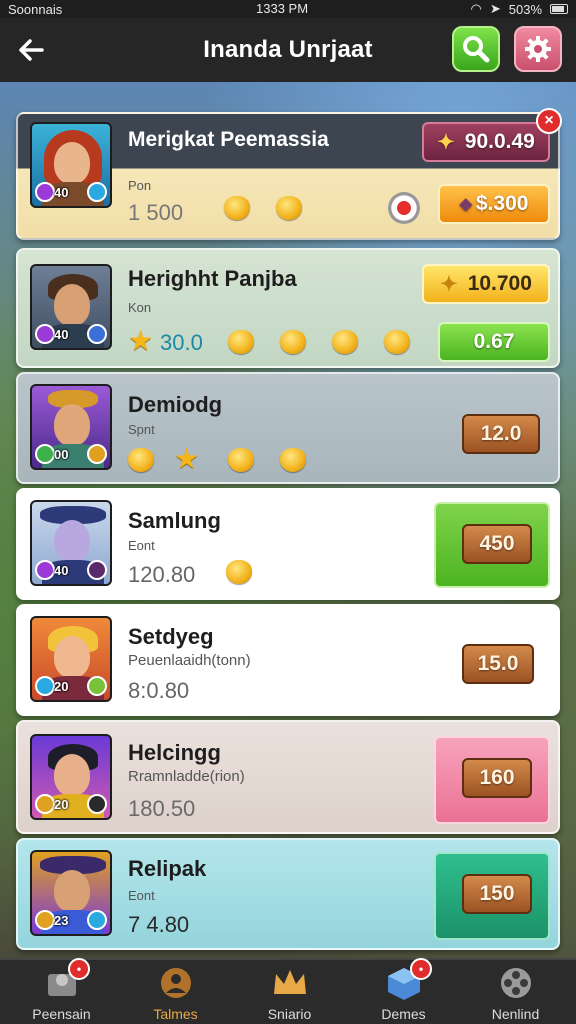 This screenshot has height=1024, width=576. What do you see at coordinates (494, 204) in the screenshot?
I see `buy-button: ◆ $.300` at bounding box center [494, 204].